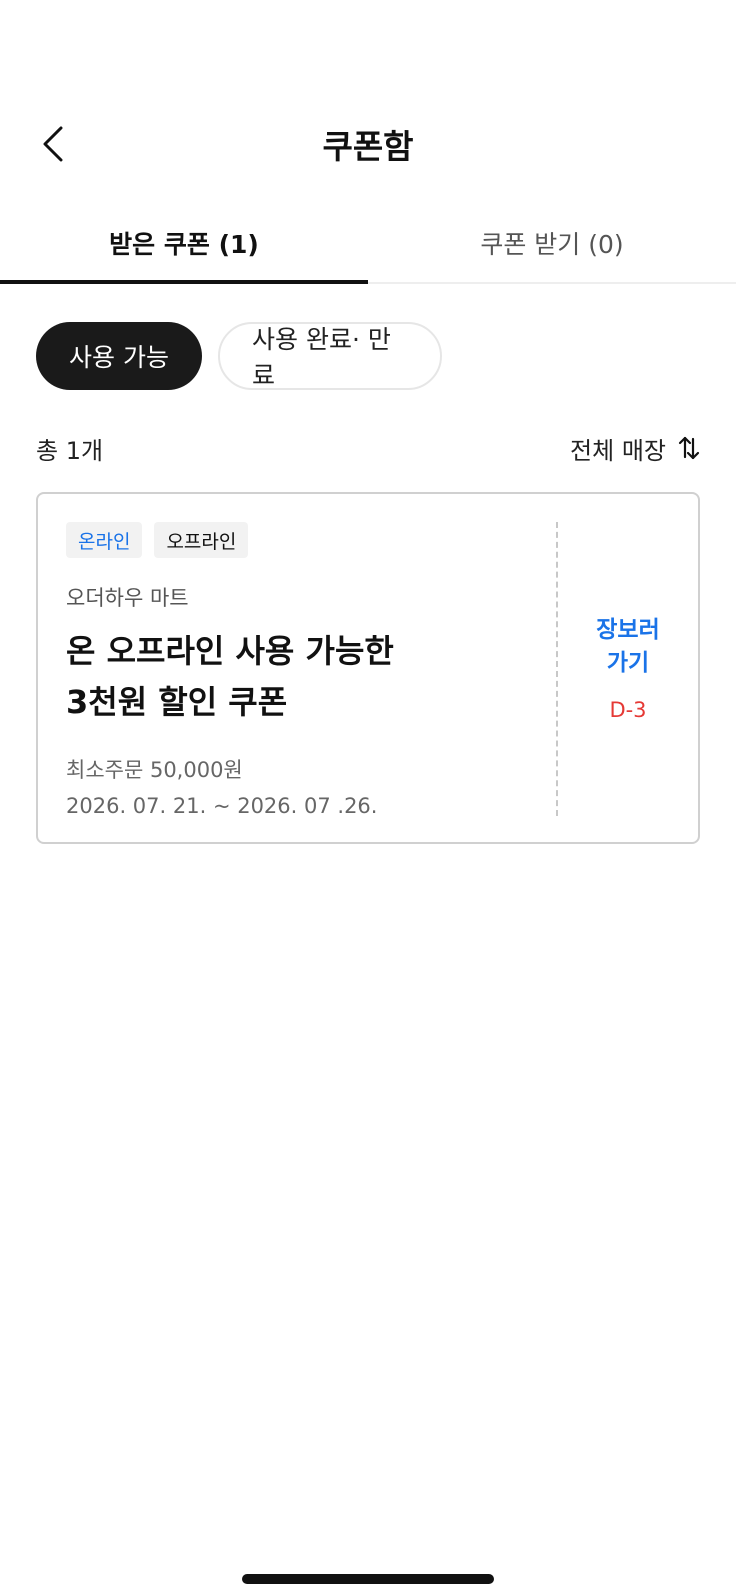 This screenshot has height=1596, width=736. Describe the element at coordinates (316, 677) in the screenshot. I see `coupon-title: 온 오프라인 사용 가능한 3천원 할인 쿠폰` at that location.